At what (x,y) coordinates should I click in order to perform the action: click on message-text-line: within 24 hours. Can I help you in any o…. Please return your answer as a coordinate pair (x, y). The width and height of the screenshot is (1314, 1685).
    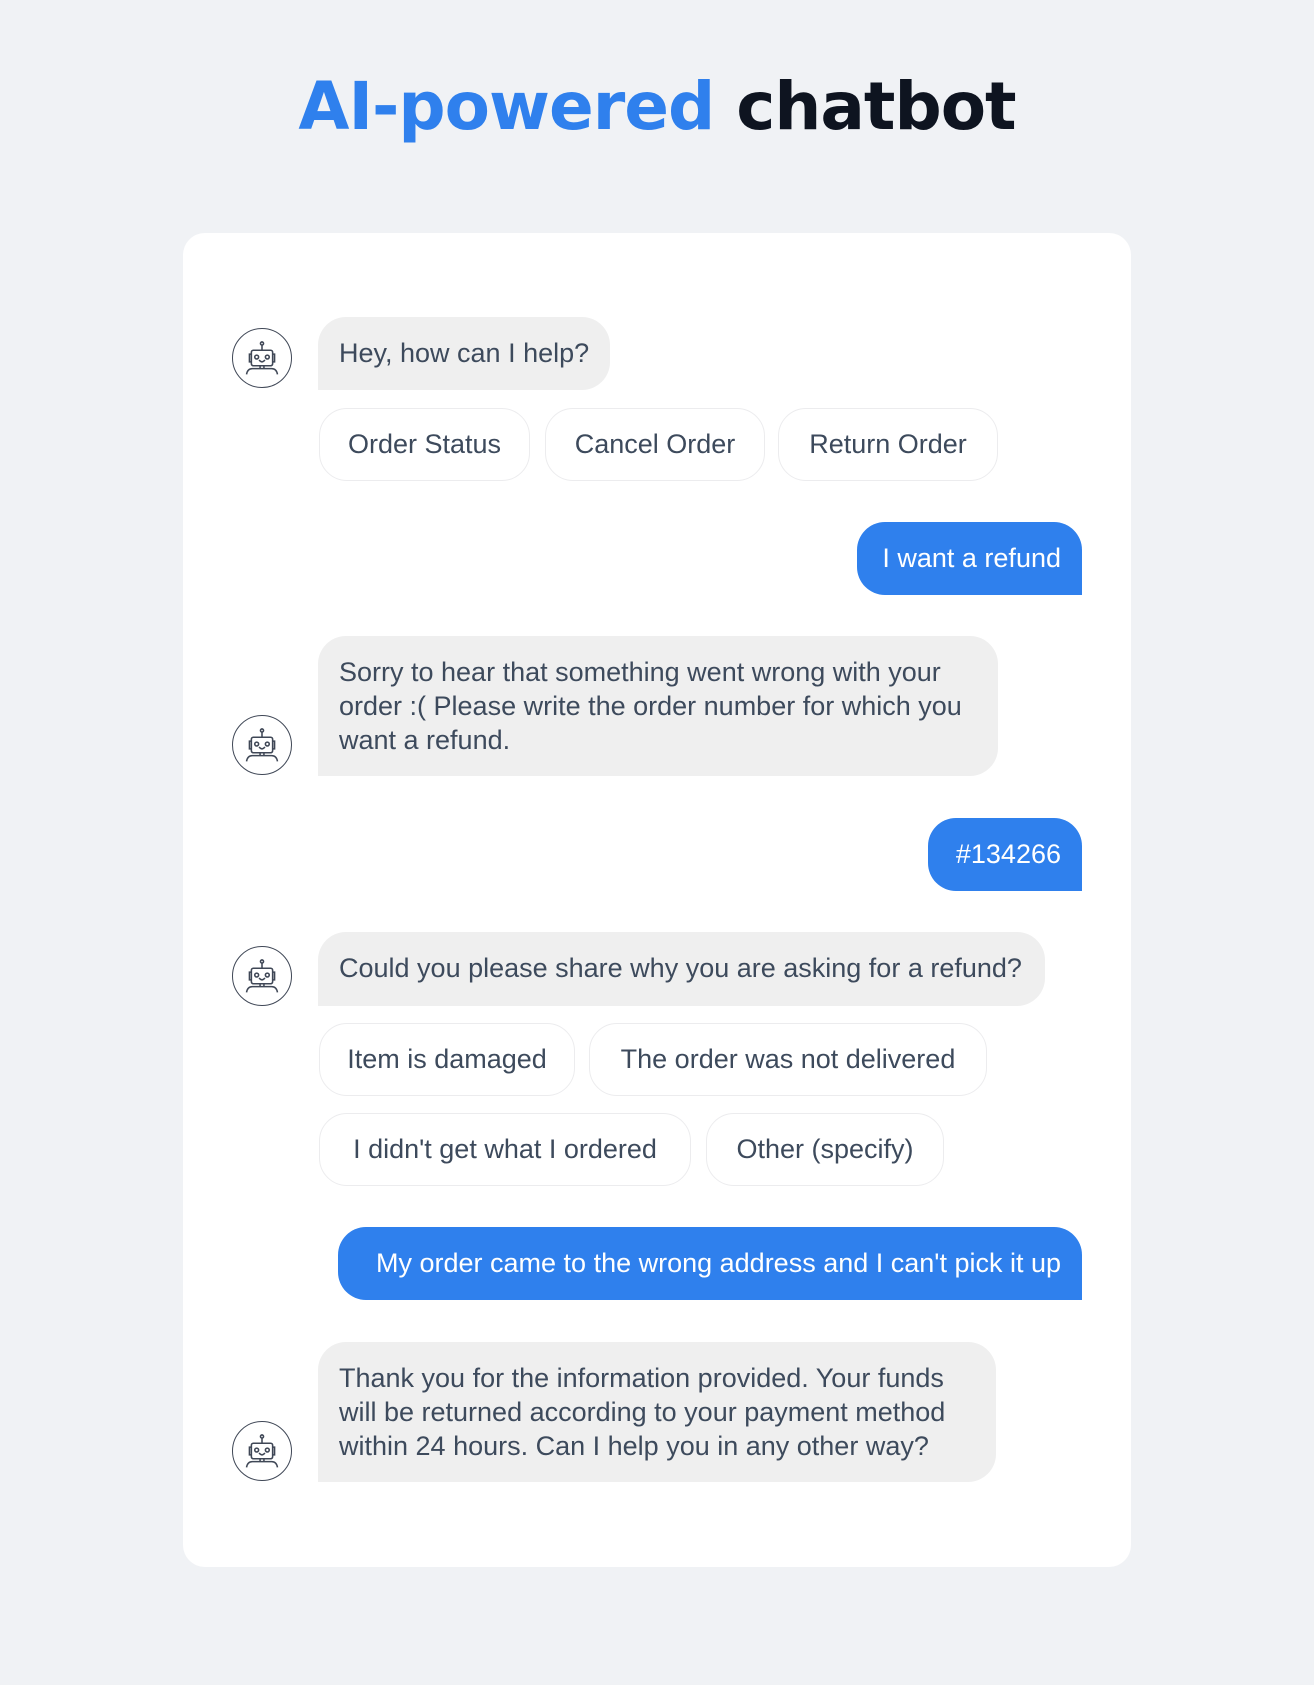
    Looking at the image, I should click on (634, 1446).